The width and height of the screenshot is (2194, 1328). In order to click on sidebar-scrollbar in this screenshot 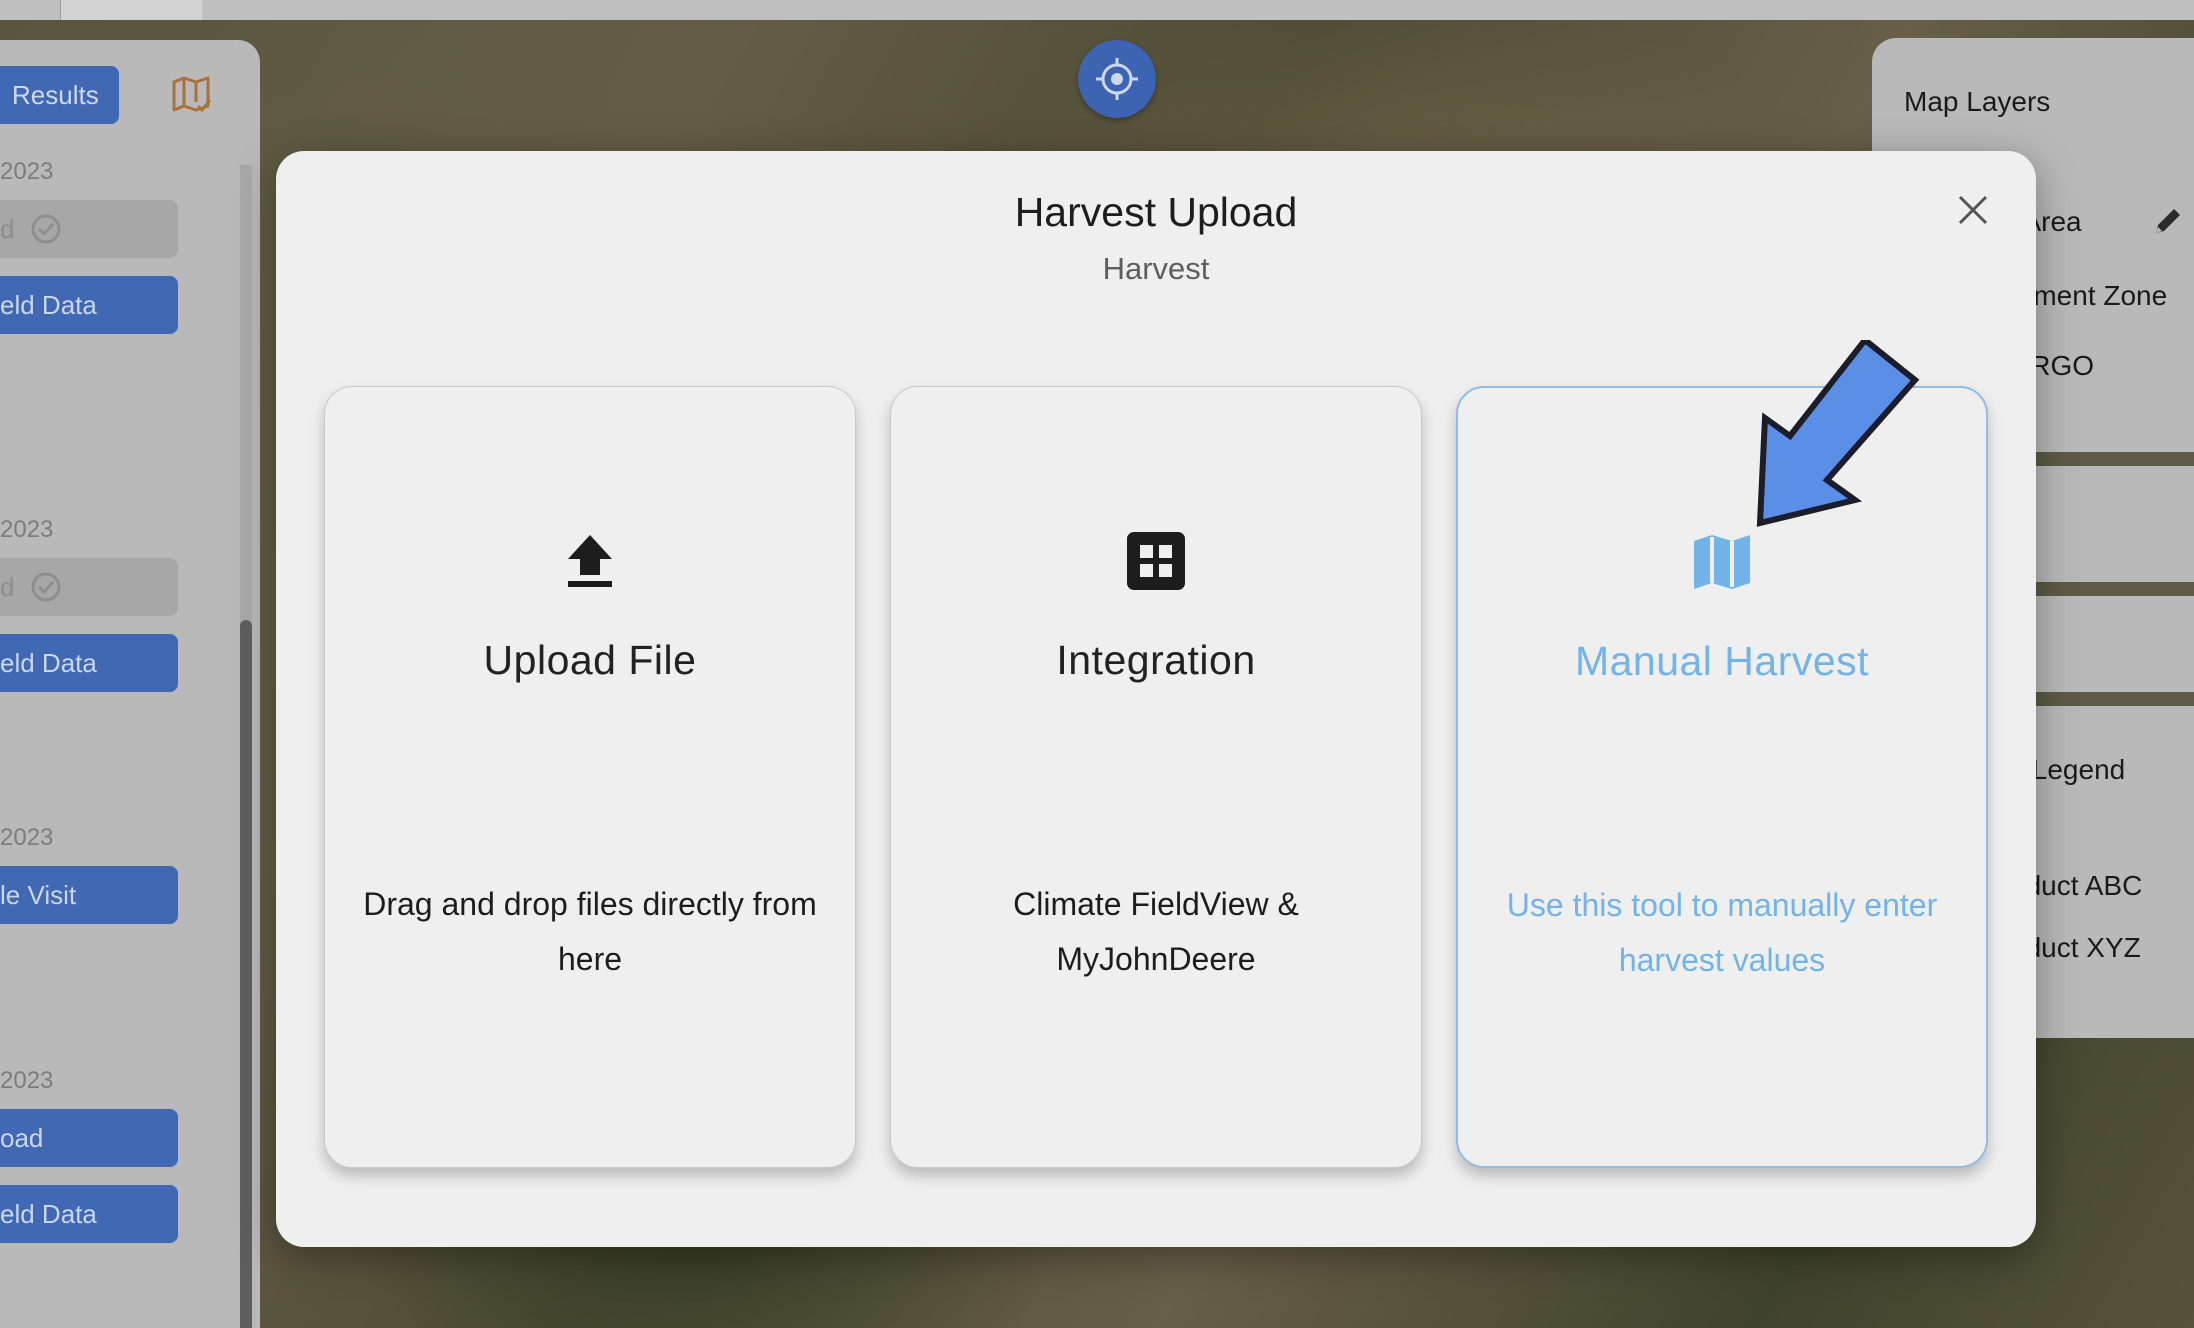, I will do `click(246, 746)`.